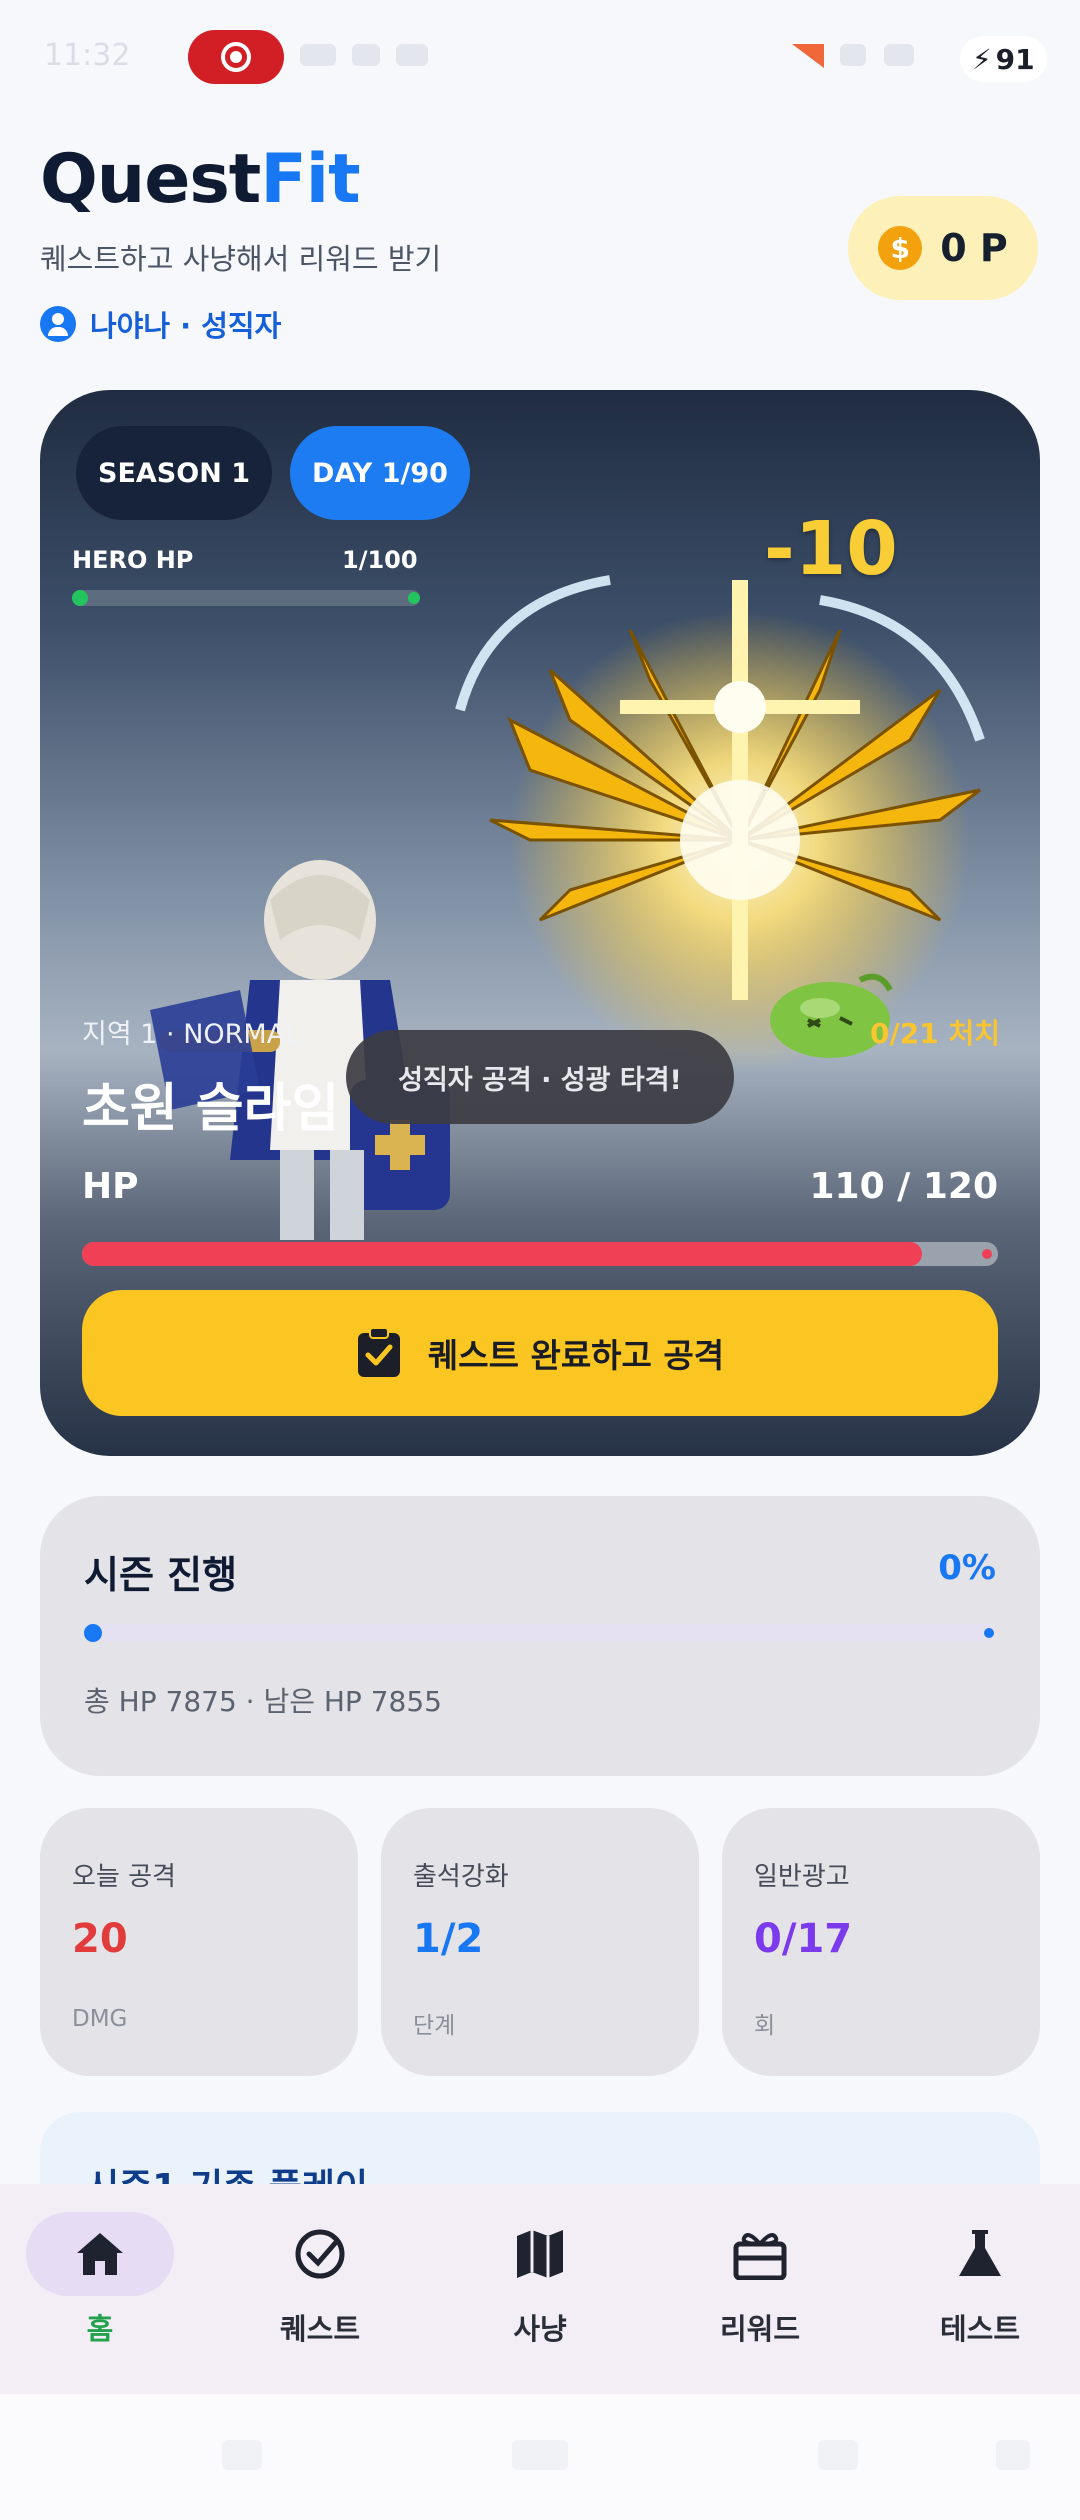 The width and height of the screenshot is (1080, 2520). What do you see at coordinates (191, 1034) in the screenshot?
I see `region-label: 지역 1 · NORMAL` at bounding box center [191, 1034].